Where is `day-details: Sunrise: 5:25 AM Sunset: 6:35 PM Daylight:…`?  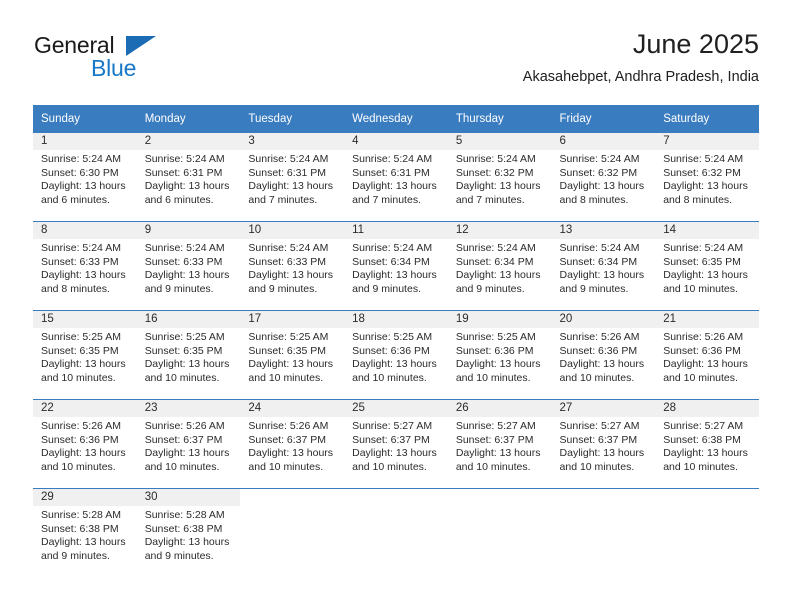 day-details: Sunrise: 5:25 AM Sunset: 6:35 PM Daylight:… is located at coordinates (189, 356).